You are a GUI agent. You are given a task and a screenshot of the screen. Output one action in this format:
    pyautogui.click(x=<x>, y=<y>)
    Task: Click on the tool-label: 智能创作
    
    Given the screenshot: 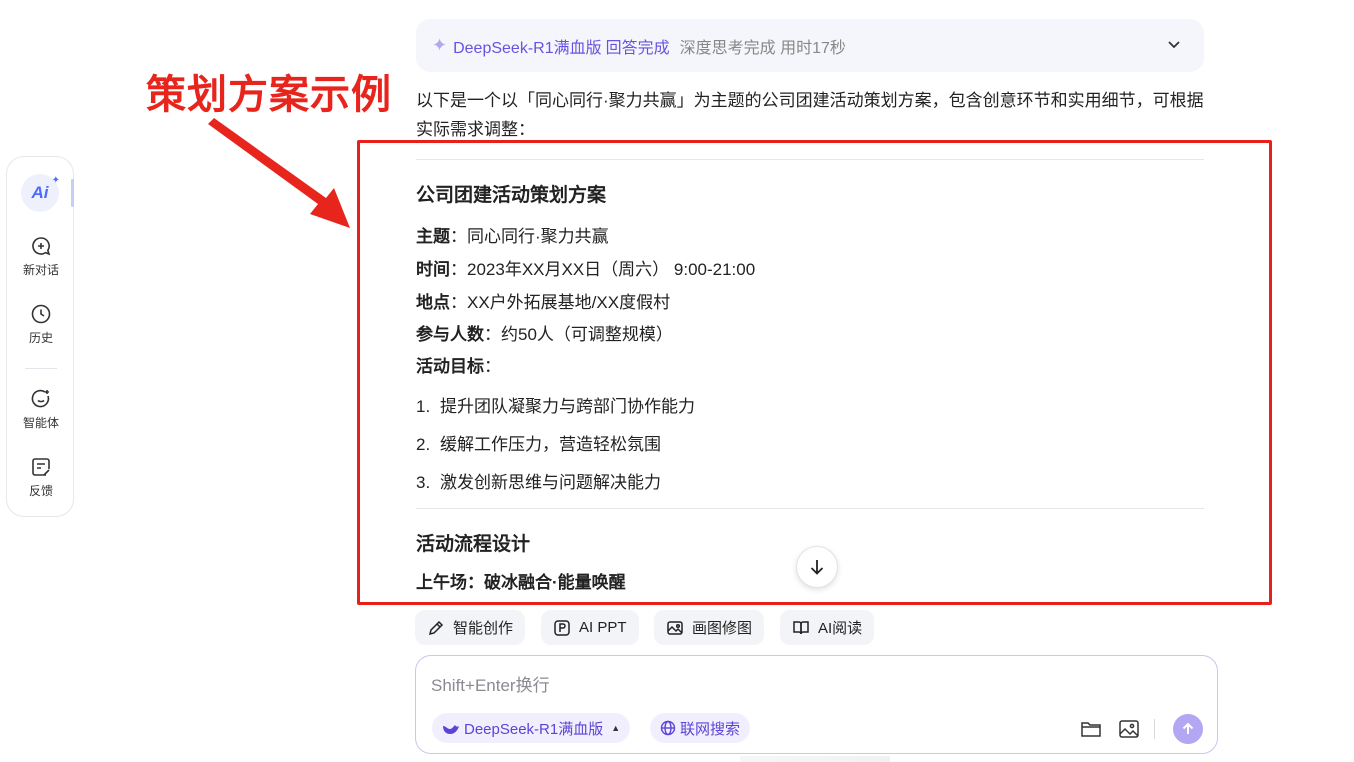 What is the action you would take?
    pyautogui.click(x=483, y=628)
    